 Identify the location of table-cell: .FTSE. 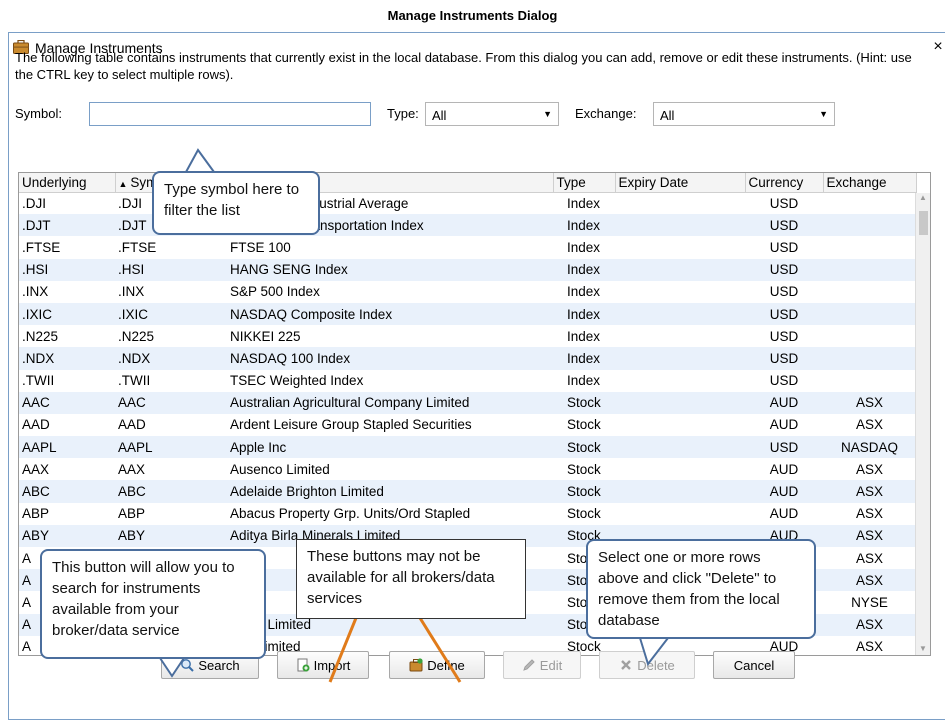
(41, 247).